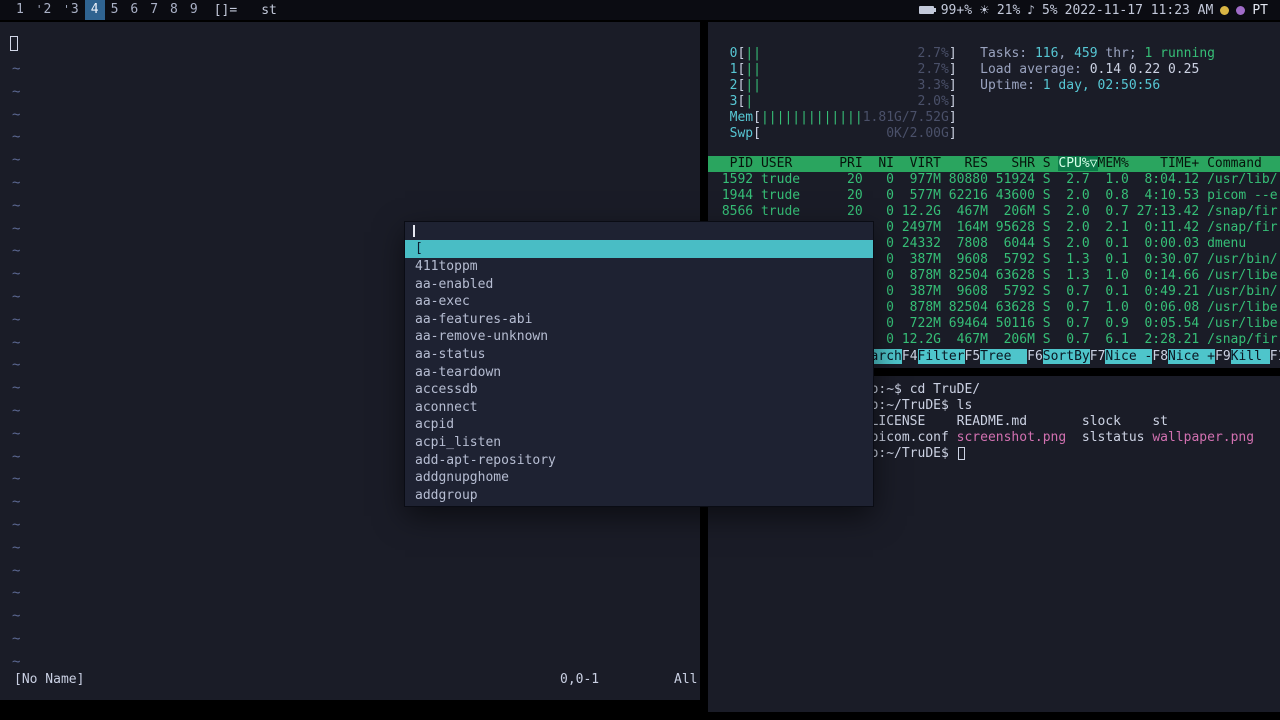 Image resolution: width=1280 pixels, height=720 pixels. I want to click on status-dot-yellow, so click(1225, 10).